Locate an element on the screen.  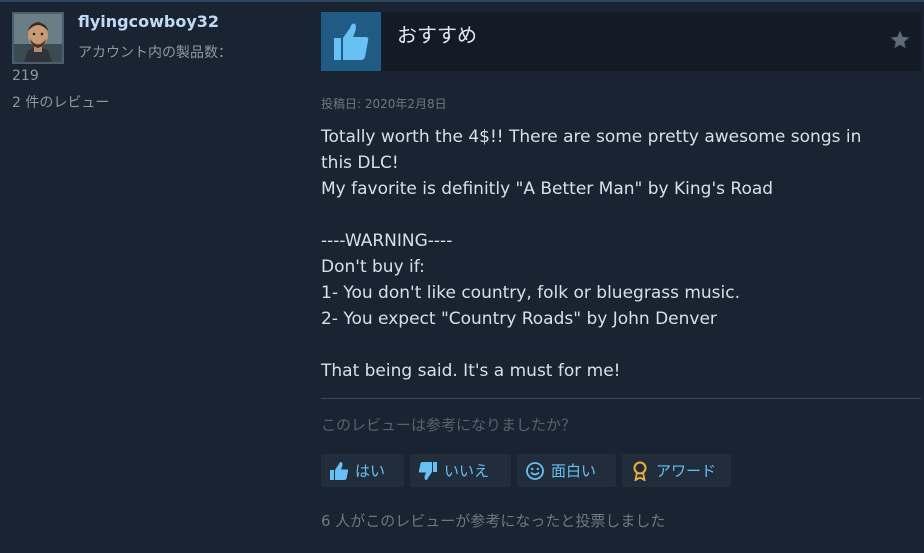
award-label: アワード is located at coordinates (686, 471).